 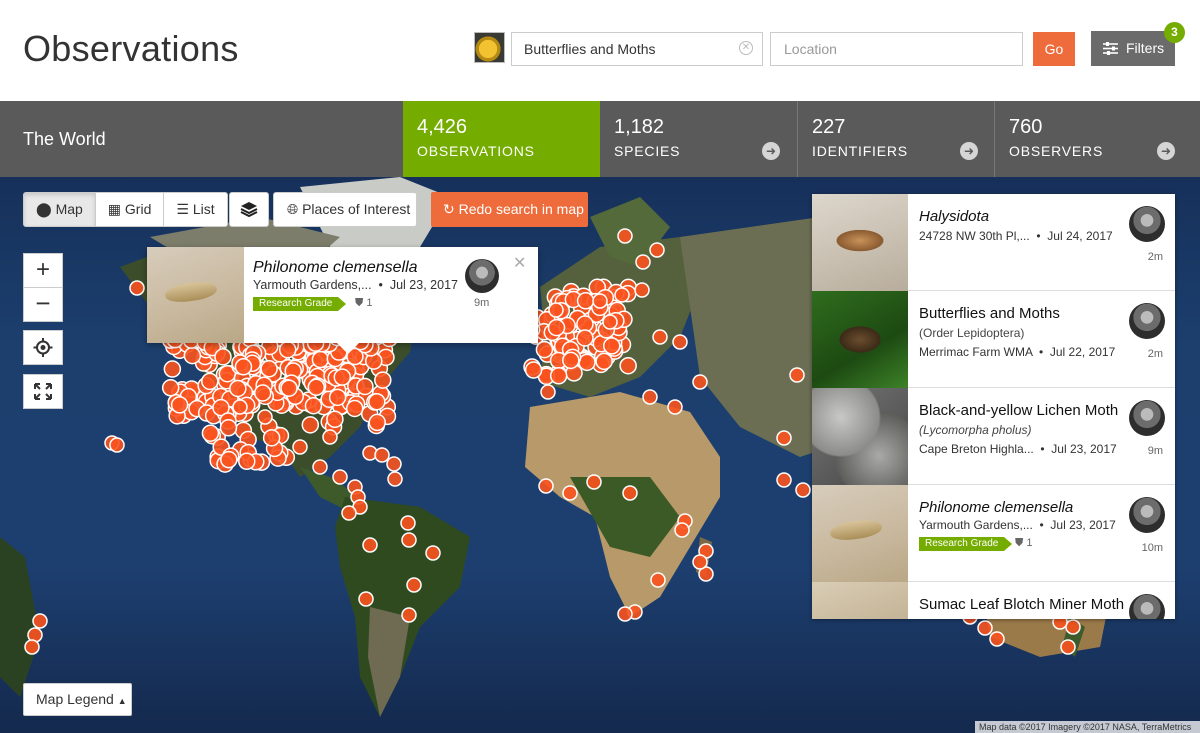 I want to click on stat-observations: 4,426 OBSERVATIONS, so click(x=501, y=139).